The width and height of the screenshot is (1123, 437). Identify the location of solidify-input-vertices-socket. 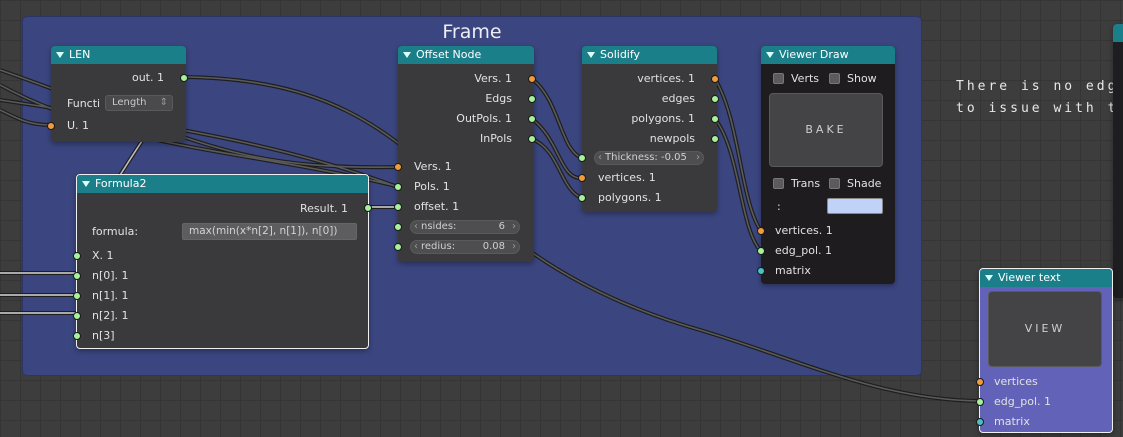
(582, 178).